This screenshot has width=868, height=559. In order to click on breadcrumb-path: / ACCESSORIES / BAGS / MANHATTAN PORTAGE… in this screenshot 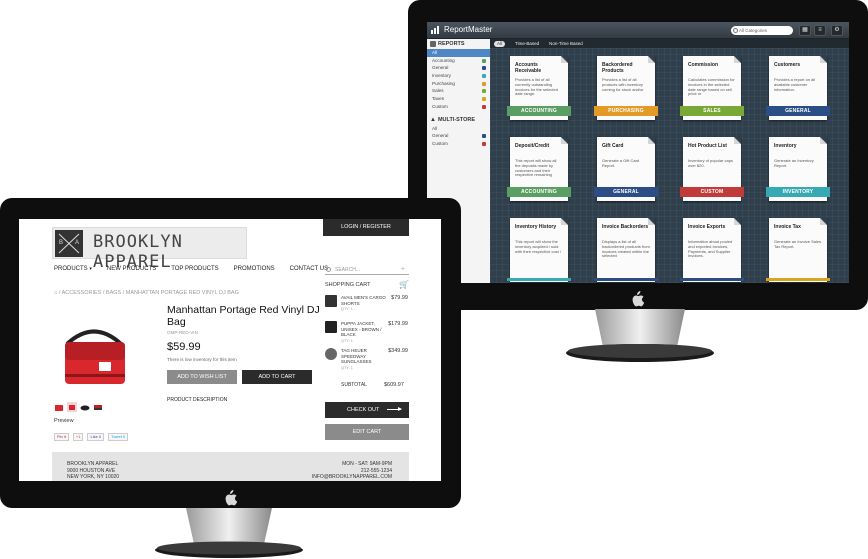, I will do `click(149, 293)`.